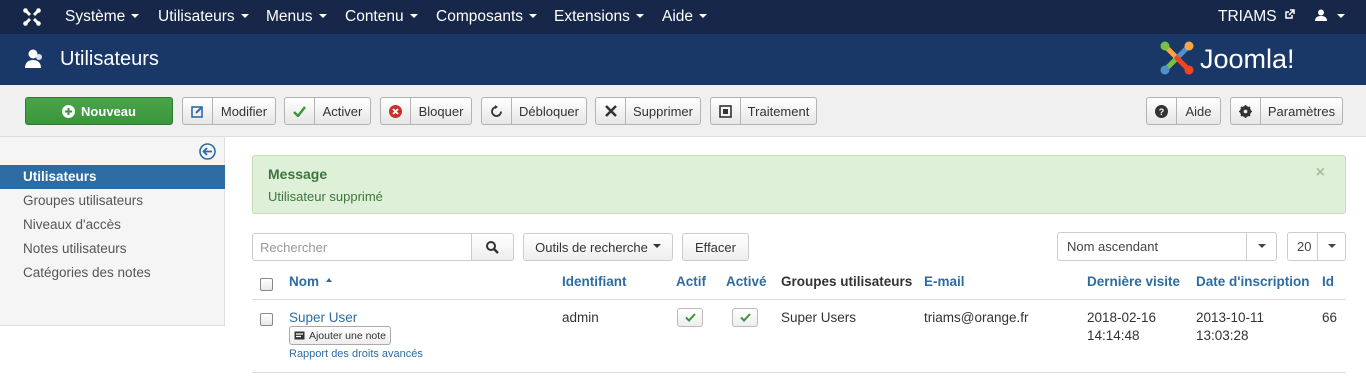 The image size is (1366, 379). I want to click on site-link: TRIAMS, so click(1256, 17).